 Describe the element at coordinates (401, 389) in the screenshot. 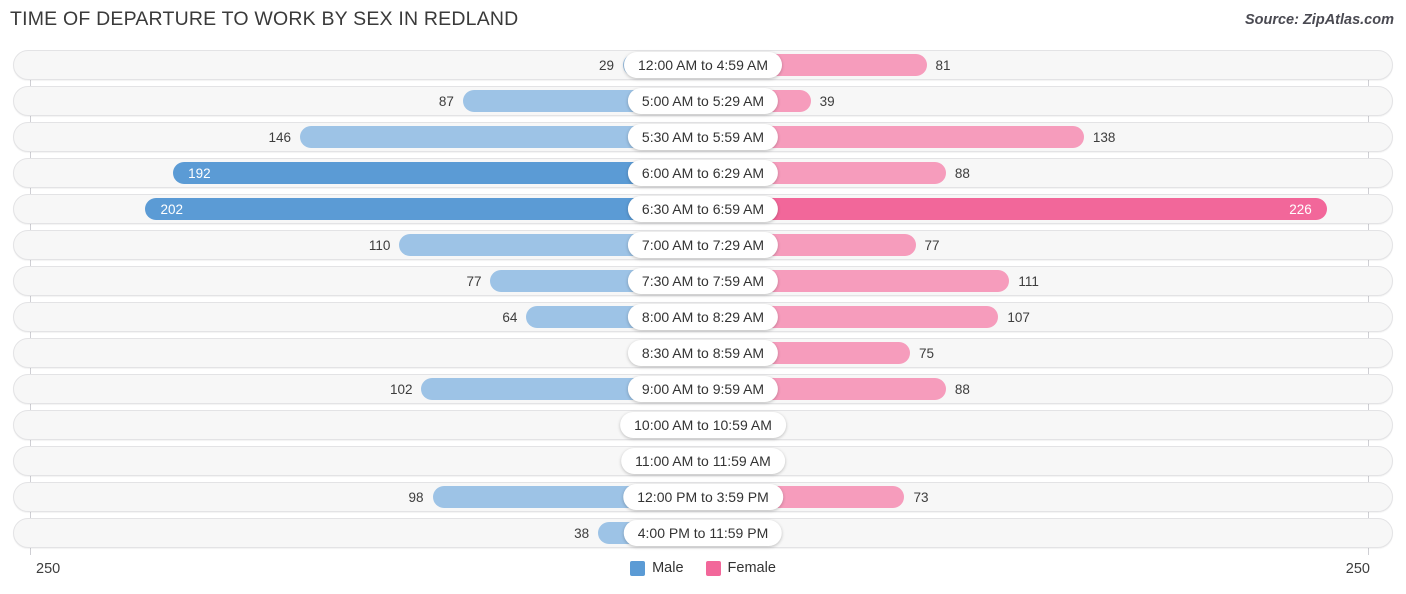

I see `bar-value-male: 102` at that location.